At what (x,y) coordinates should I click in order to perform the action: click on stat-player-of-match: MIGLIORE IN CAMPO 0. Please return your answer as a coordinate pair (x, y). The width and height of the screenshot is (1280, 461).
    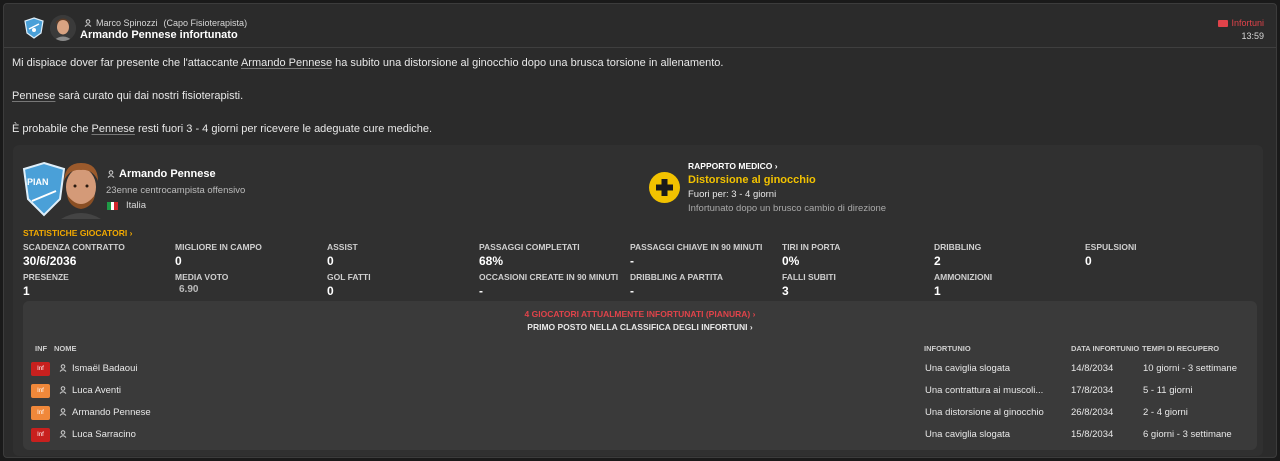
    Looking at the image, I should click on (218, 255).